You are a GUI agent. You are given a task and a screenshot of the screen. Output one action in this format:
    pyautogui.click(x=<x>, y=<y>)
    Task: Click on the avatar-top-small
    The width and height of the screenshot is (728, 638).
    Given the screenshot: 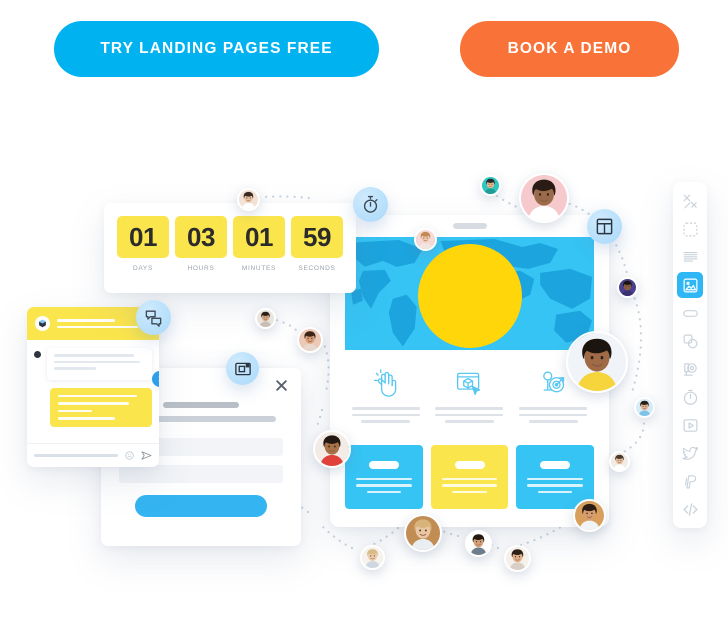 What is the action you would take?
    pyautogui.click(x=490, y=185)
    